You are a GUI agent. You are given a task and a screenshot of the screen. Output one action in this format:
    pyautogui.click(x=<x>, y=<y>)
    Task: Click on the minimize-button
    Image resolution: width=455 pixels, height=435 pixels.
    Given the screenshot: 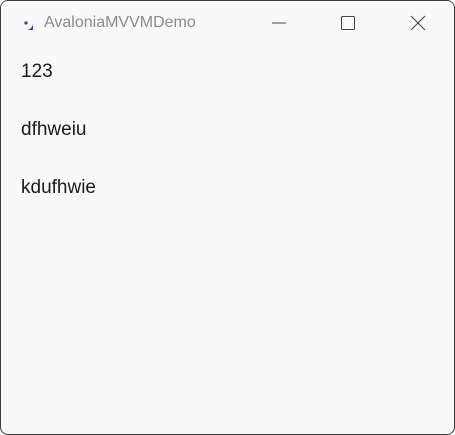 What is the action you would take?
    pyautogui.click(x=279, y=23)
    